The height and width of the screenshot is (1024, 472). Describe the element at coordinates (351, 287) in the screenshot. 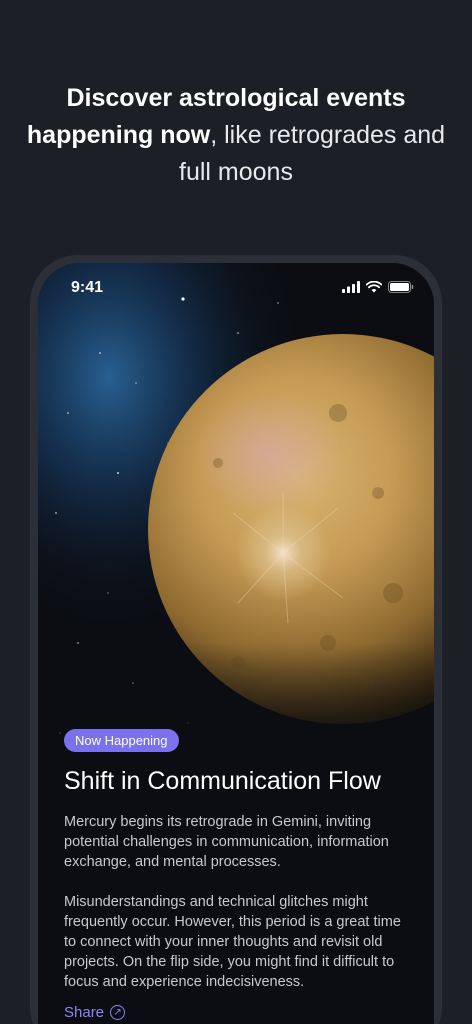

I see `cellular-signal-icon` at that location.